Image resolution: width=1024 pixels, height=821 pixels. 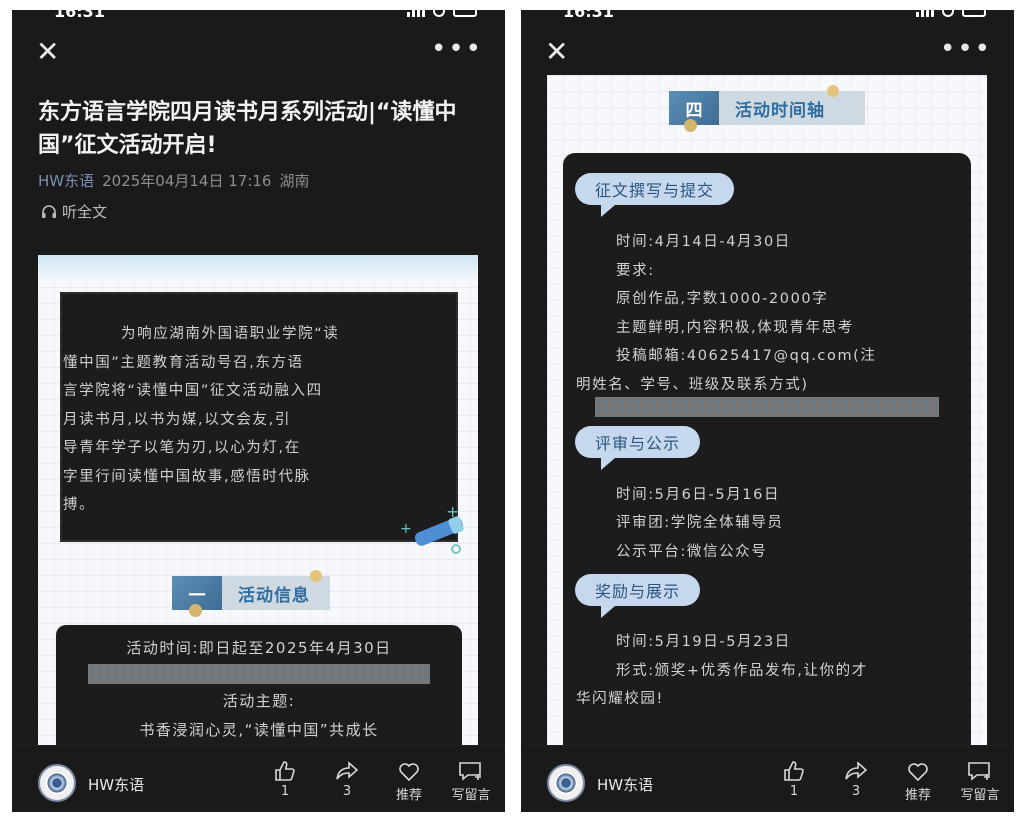 I want to click on article-title: 东方语言学院四月读书月系列活动|“读懂中国”征文活动开启!, so click(x=247, y=129).